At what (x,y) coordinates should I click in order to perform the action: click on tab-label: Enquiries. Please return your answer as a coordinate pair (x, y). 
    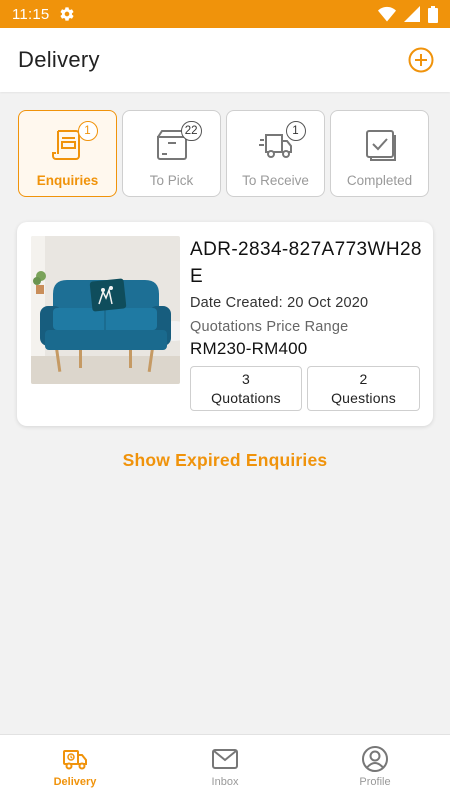
    Looking at the image, I should click on (67, 180).